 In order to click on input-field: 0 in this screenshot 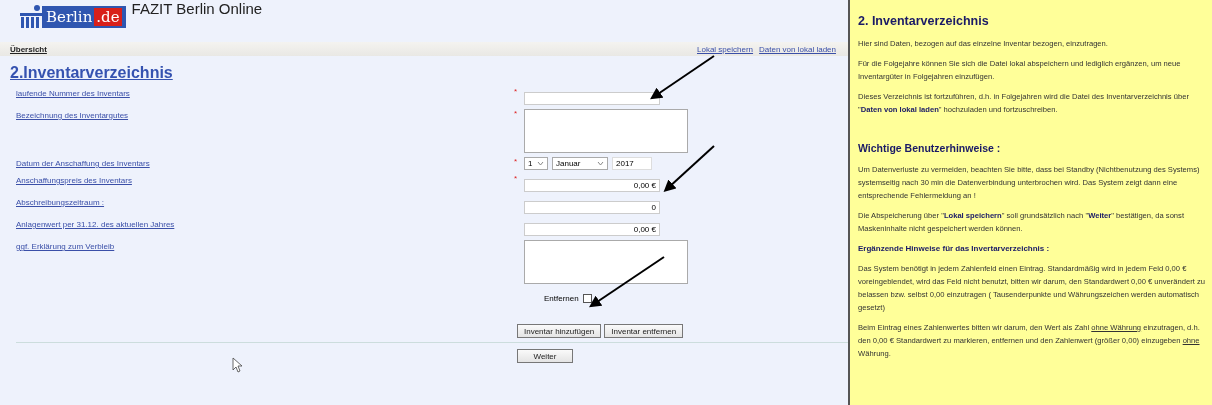, I will do `click(592, 207)`.